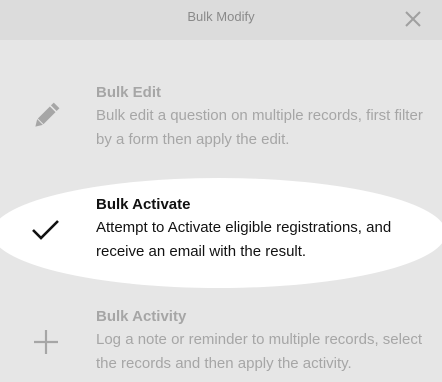  I want to click on close-icon, so click(413, 19).